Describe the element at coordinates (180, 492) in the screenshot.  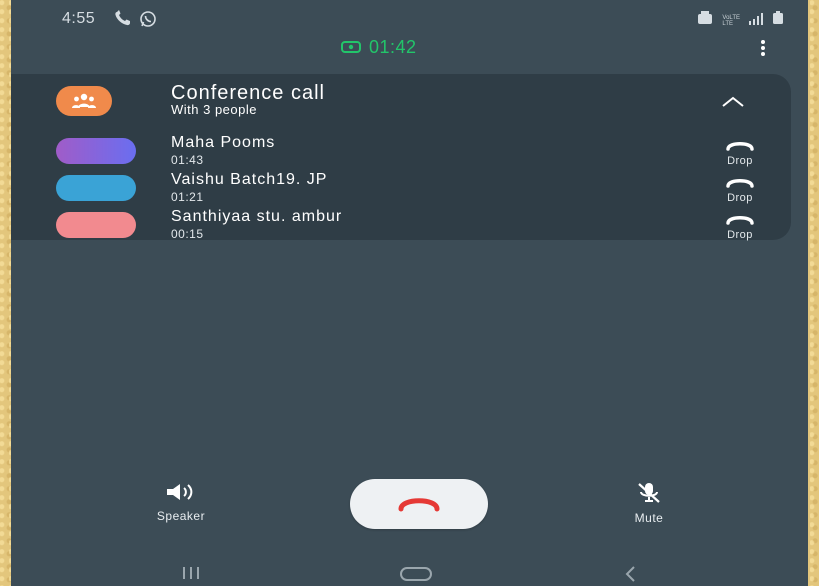
I see `speaker-icon` at that location.